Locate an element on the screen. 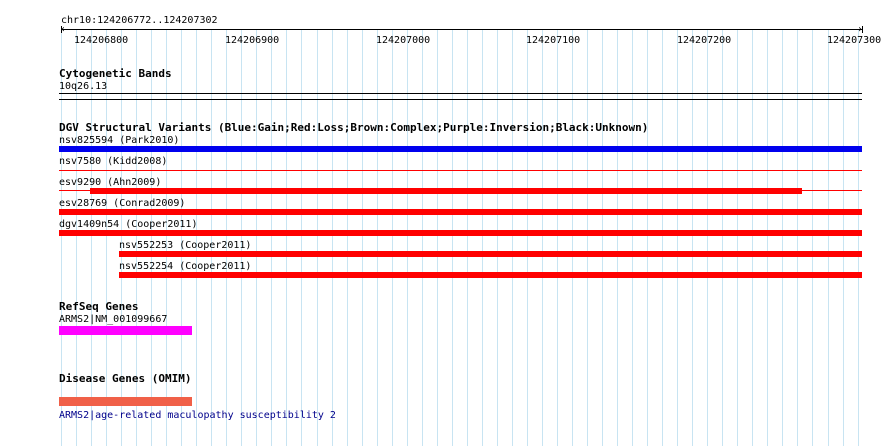  variant-label: esv28769 (Conrad2009) is located at coordinates (122, 203).